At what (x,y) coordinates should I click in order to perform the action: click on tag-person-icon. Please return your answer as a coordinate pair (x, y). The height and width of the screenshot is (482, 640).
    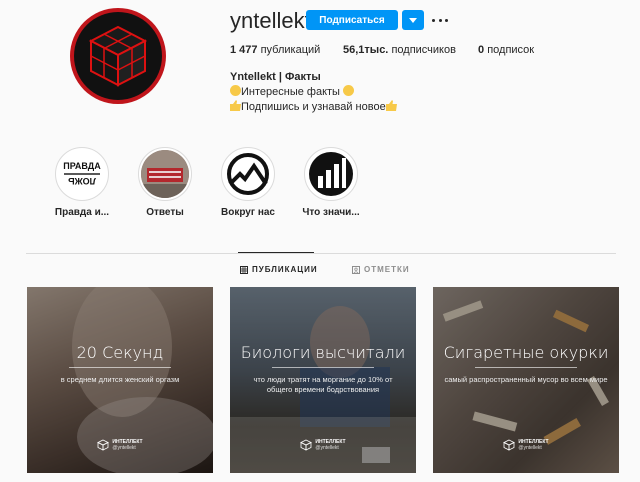
    Looking at the image, I should click on (356, 269).